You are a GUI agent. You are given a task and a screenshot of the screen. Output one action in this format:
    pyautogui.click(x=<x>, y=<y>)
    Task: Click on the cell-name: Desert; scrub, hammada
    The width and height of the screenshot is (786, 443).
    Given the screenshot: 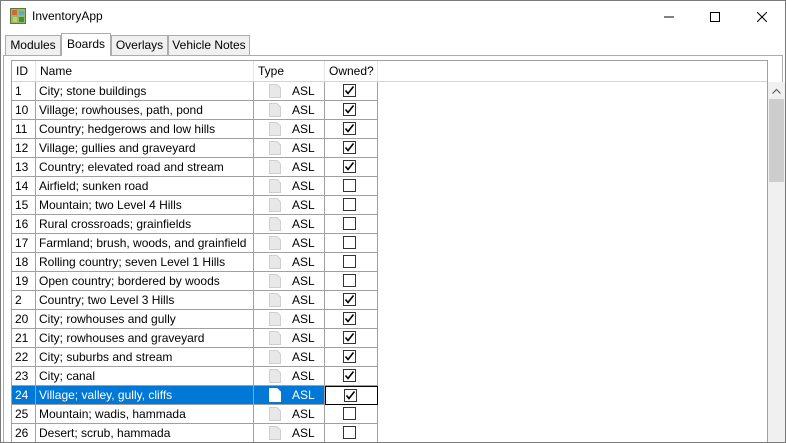 What is the action you would take?
    pyautogui.click(x=145, y=433)
    